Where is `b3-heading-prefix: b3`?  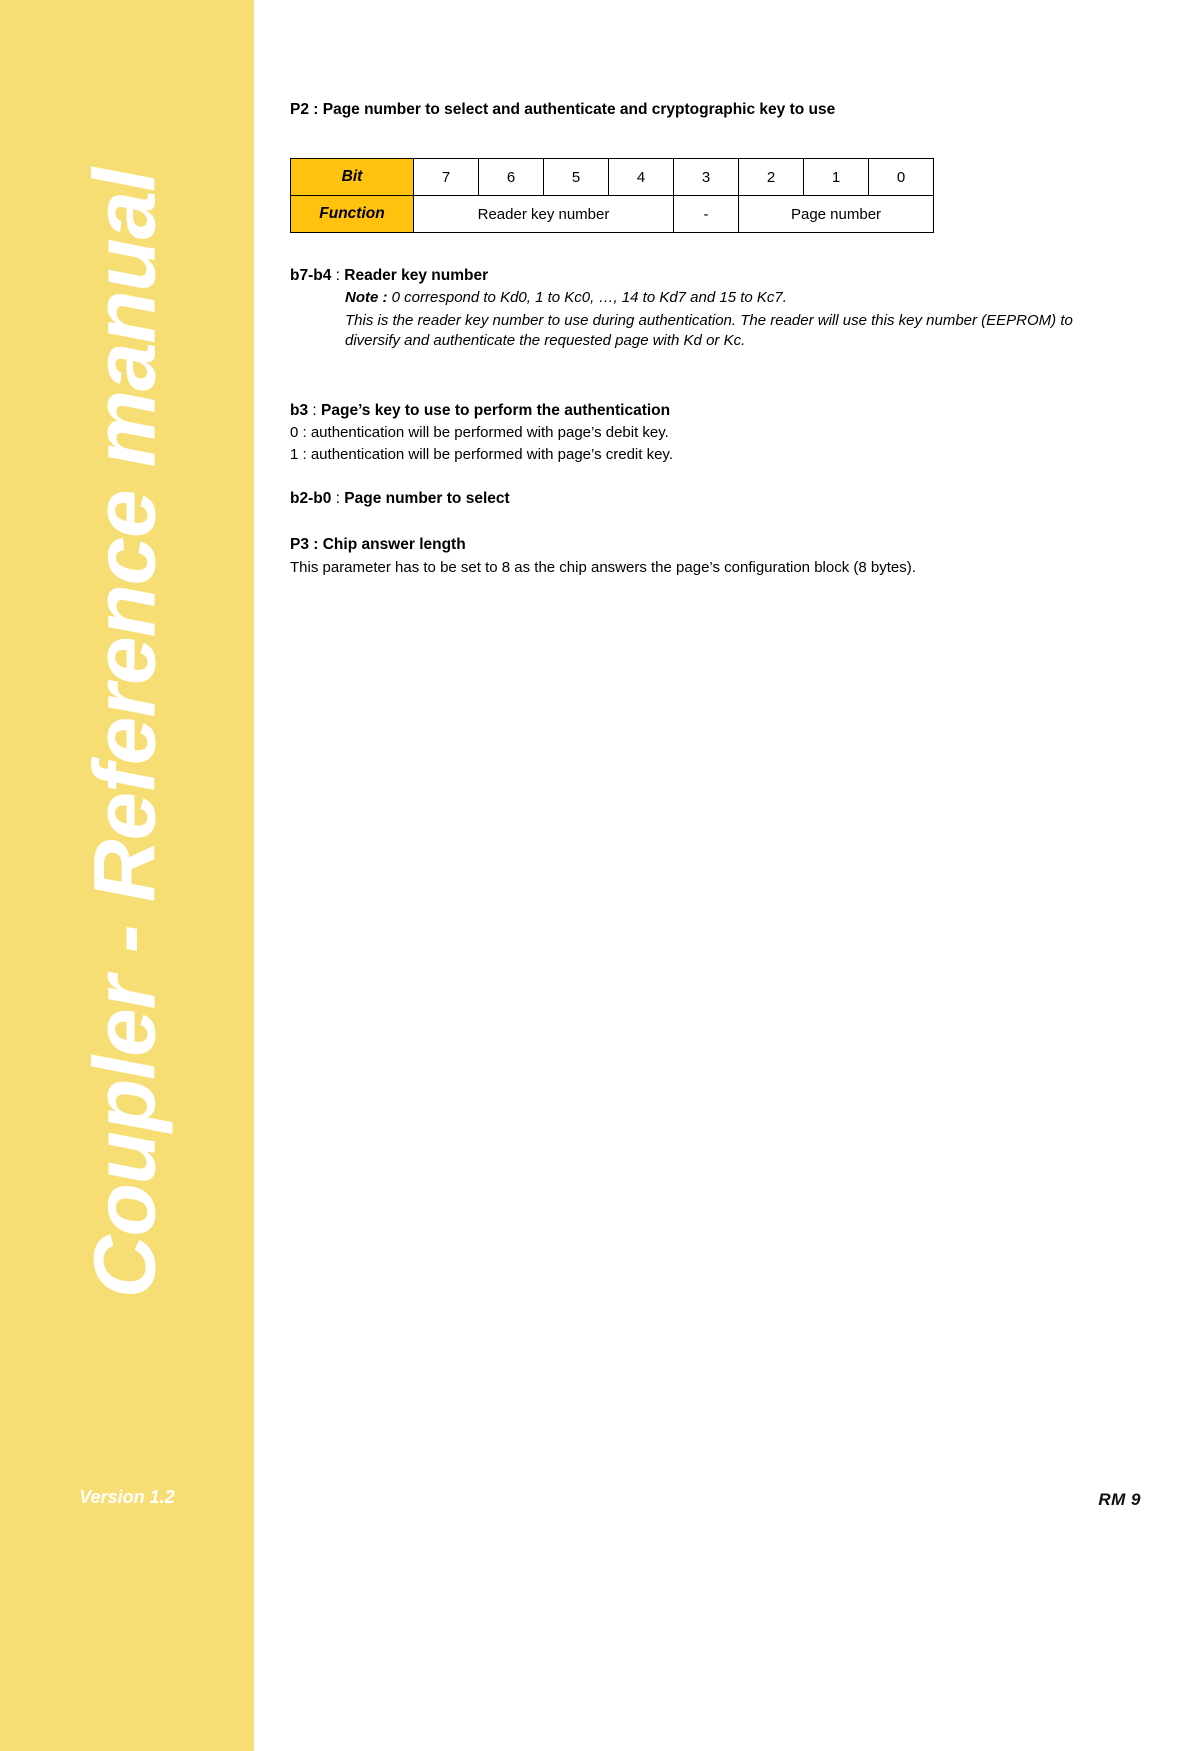
b3-heading-prefix: b3 is located at coordinates (299, 410).